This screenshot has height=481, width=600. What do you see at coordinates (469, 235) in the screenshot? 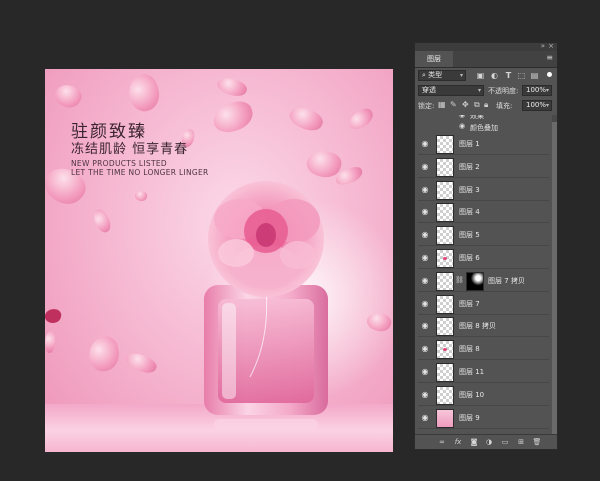
I see `layer-name: 图层 5` at bounding box center [469, 235].